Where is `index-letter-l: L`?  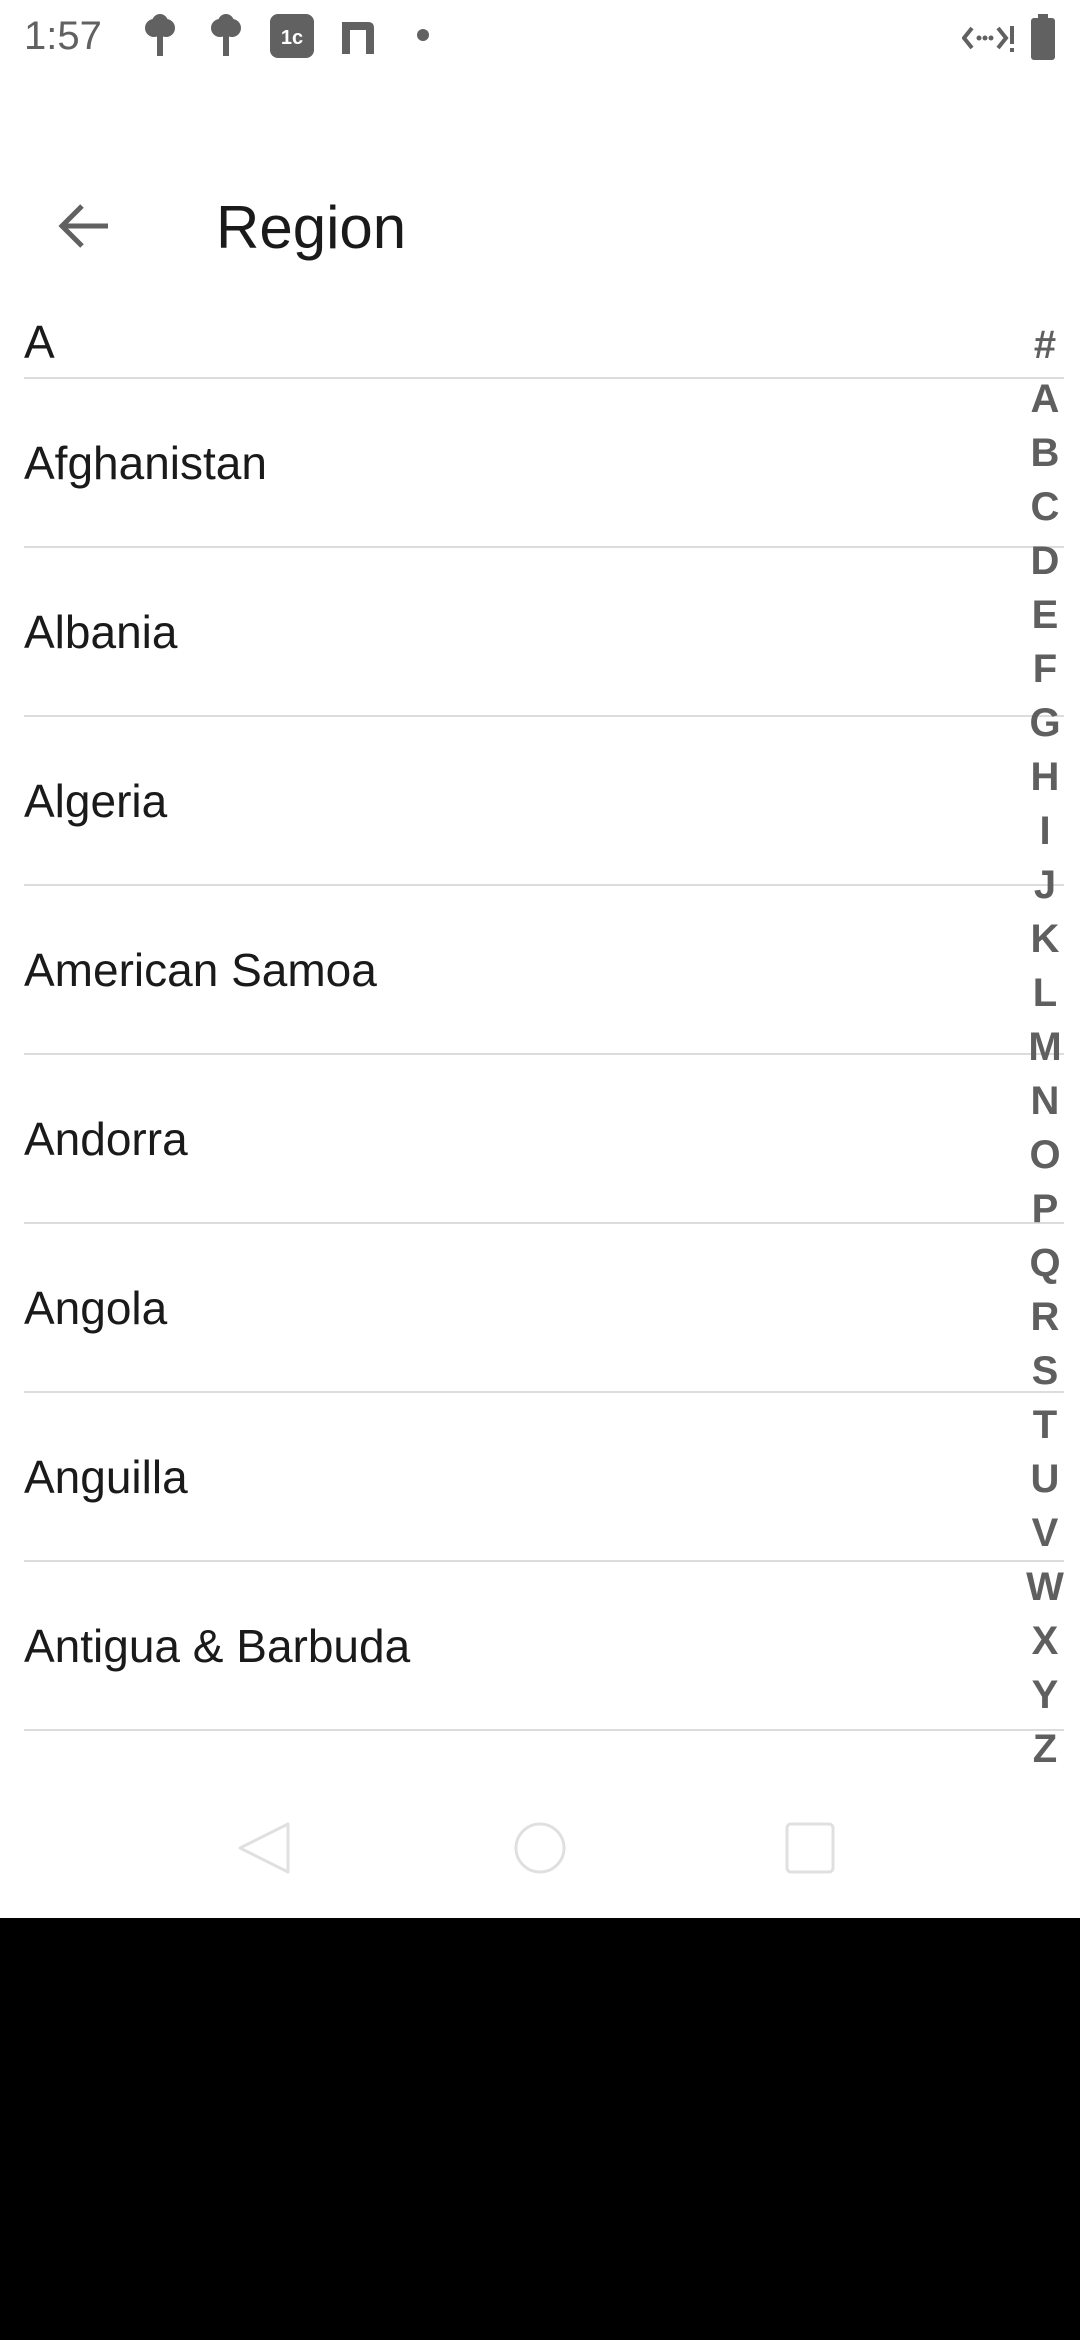
index-letter-l: L is located at coordinates (1045, 993).